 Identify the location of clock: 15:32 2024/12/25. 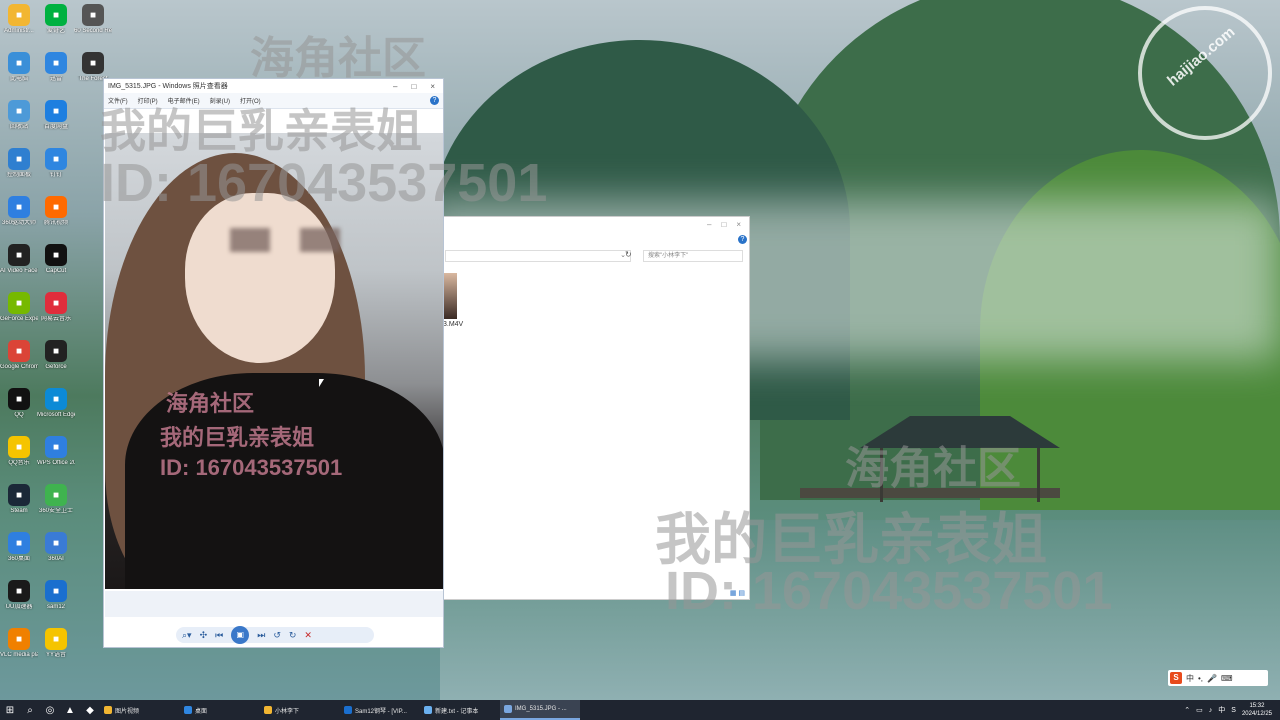
(1257, 710).